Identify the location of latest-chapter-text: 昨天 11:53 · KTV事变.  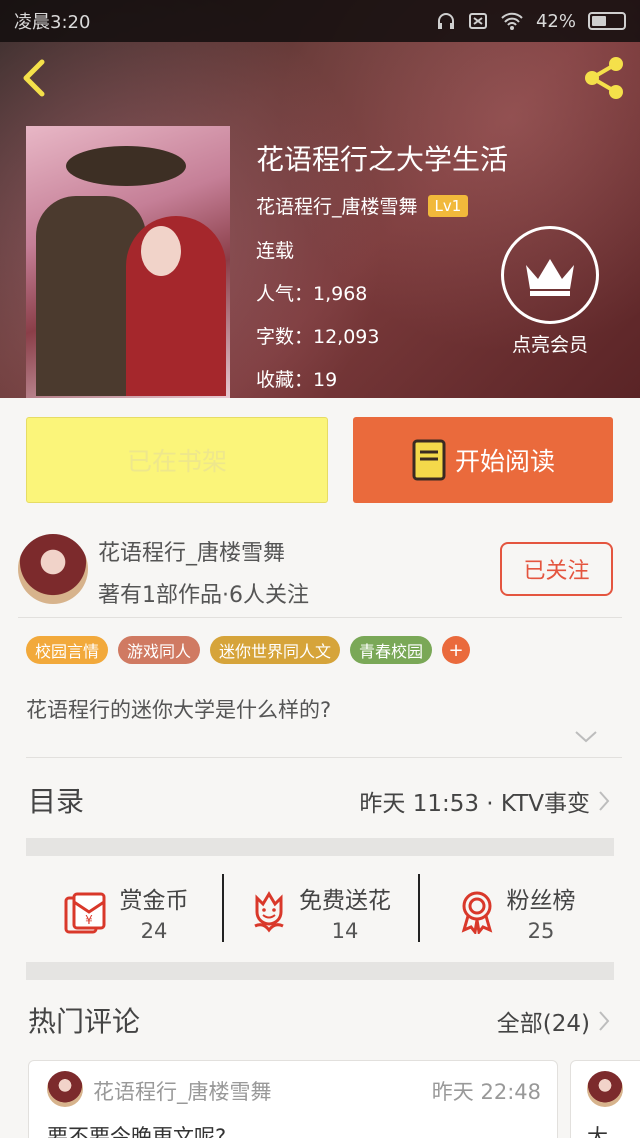
(474, 804).